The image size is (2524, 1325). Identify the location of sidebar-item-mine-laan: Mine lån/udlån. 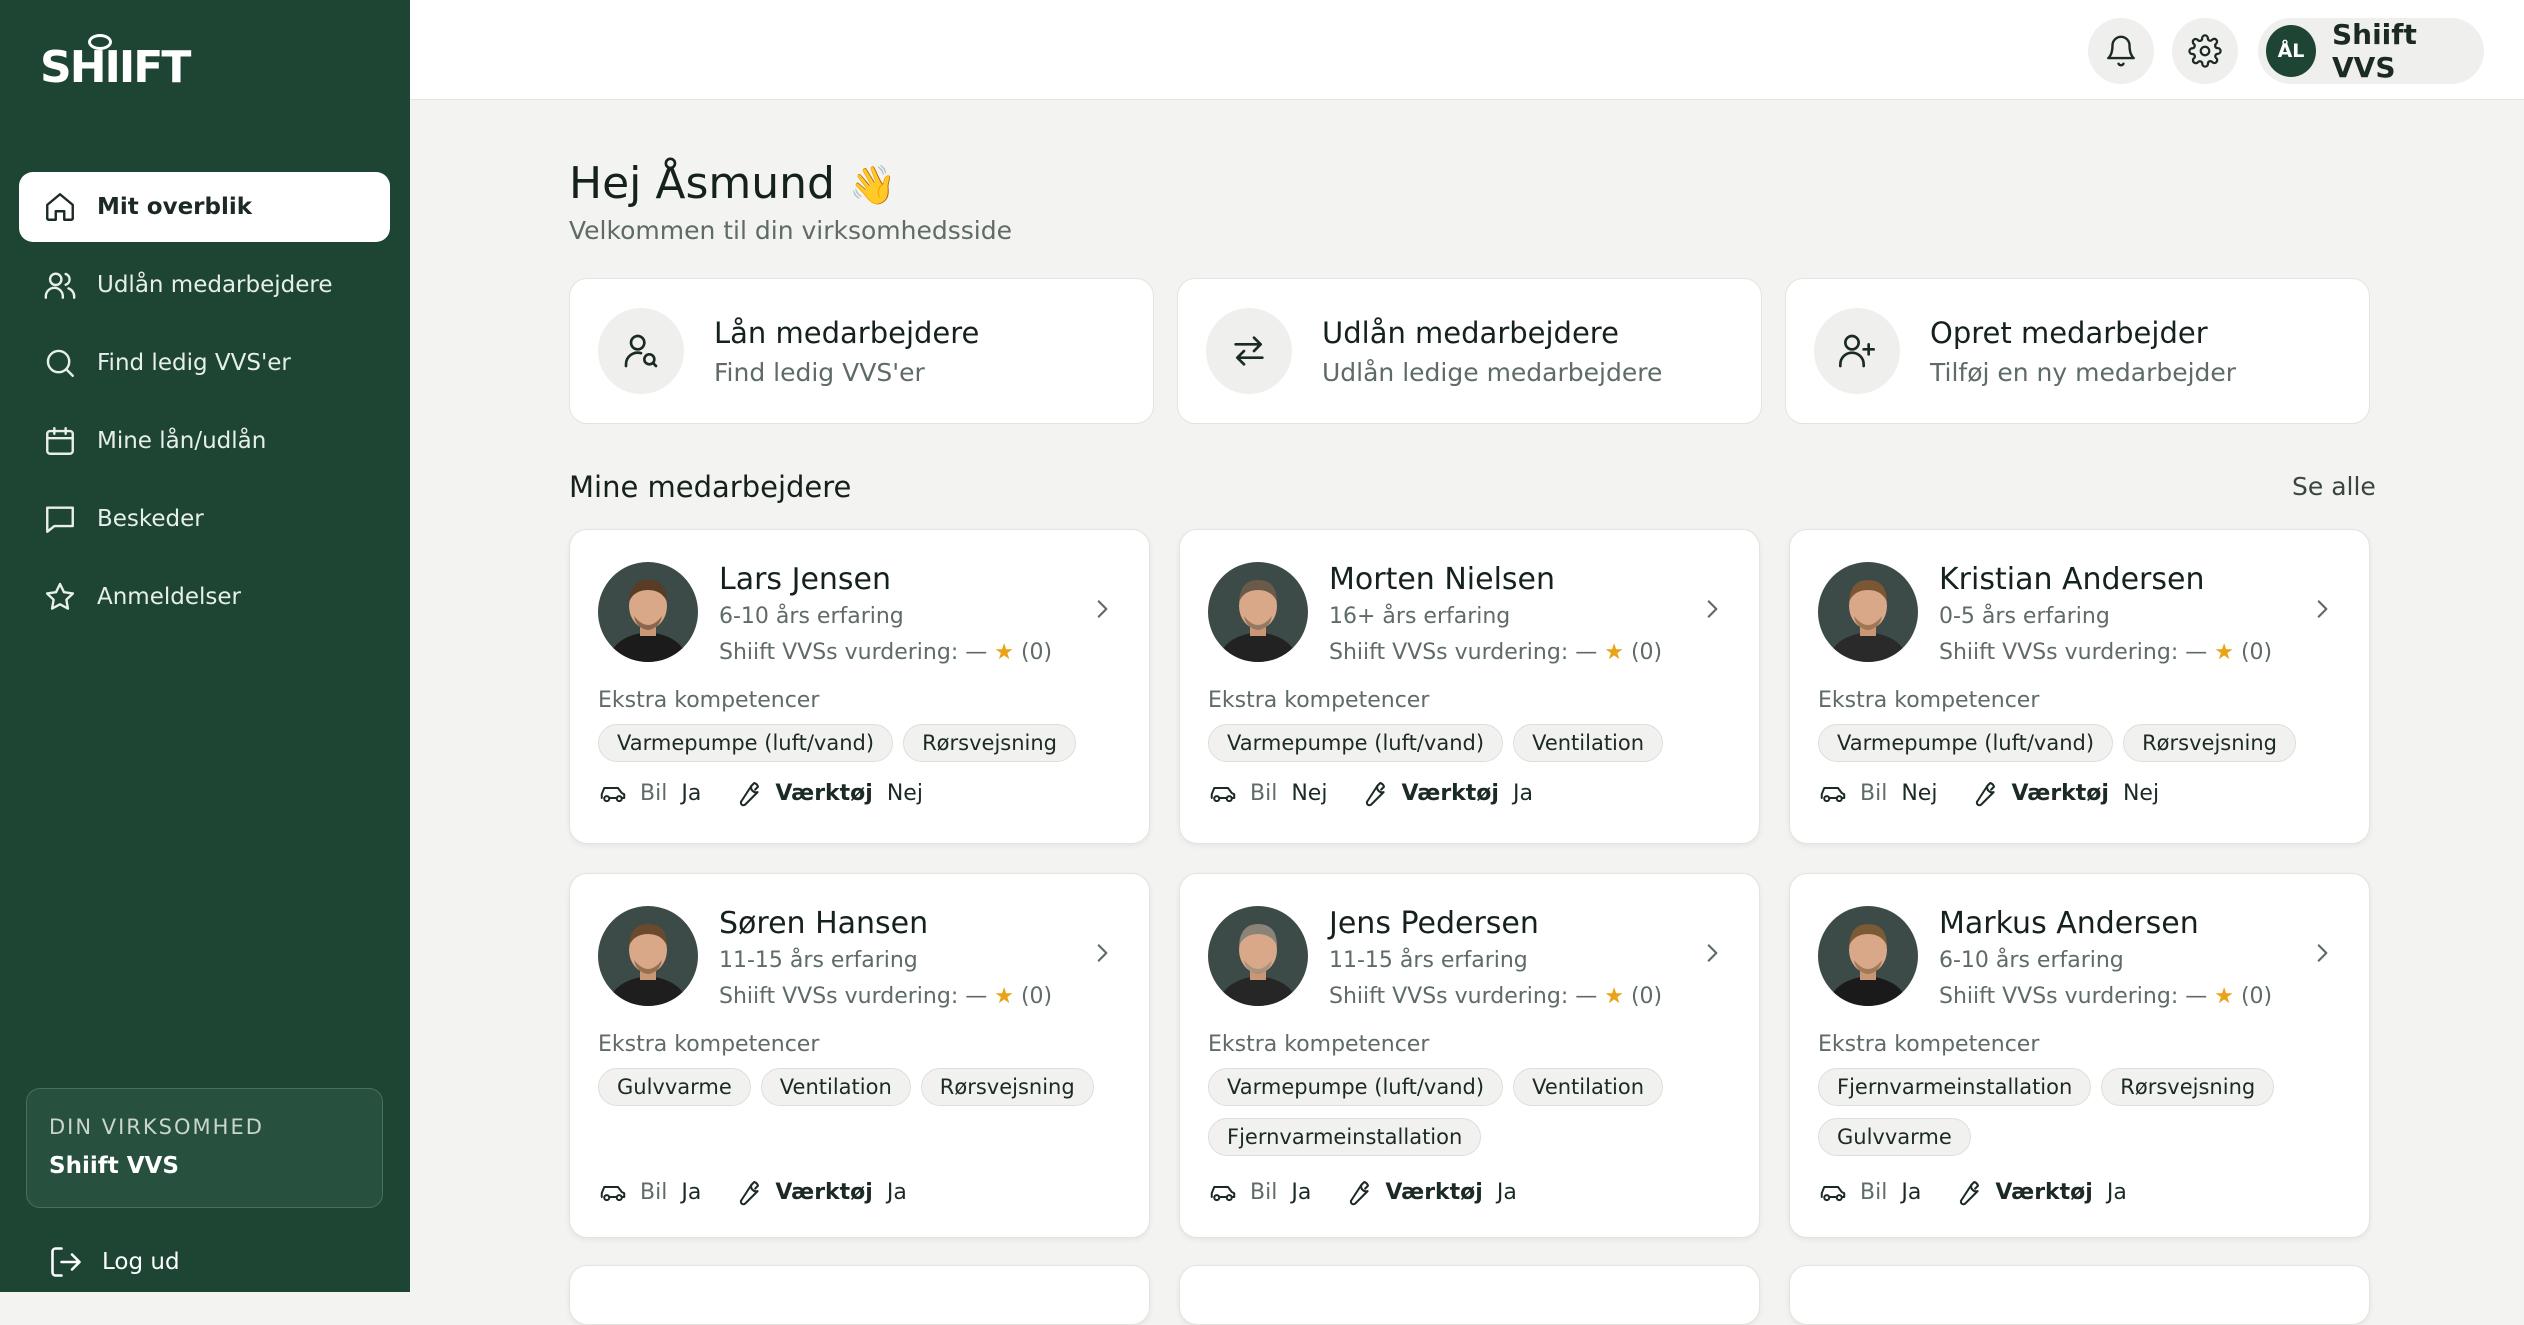
(204, 441).